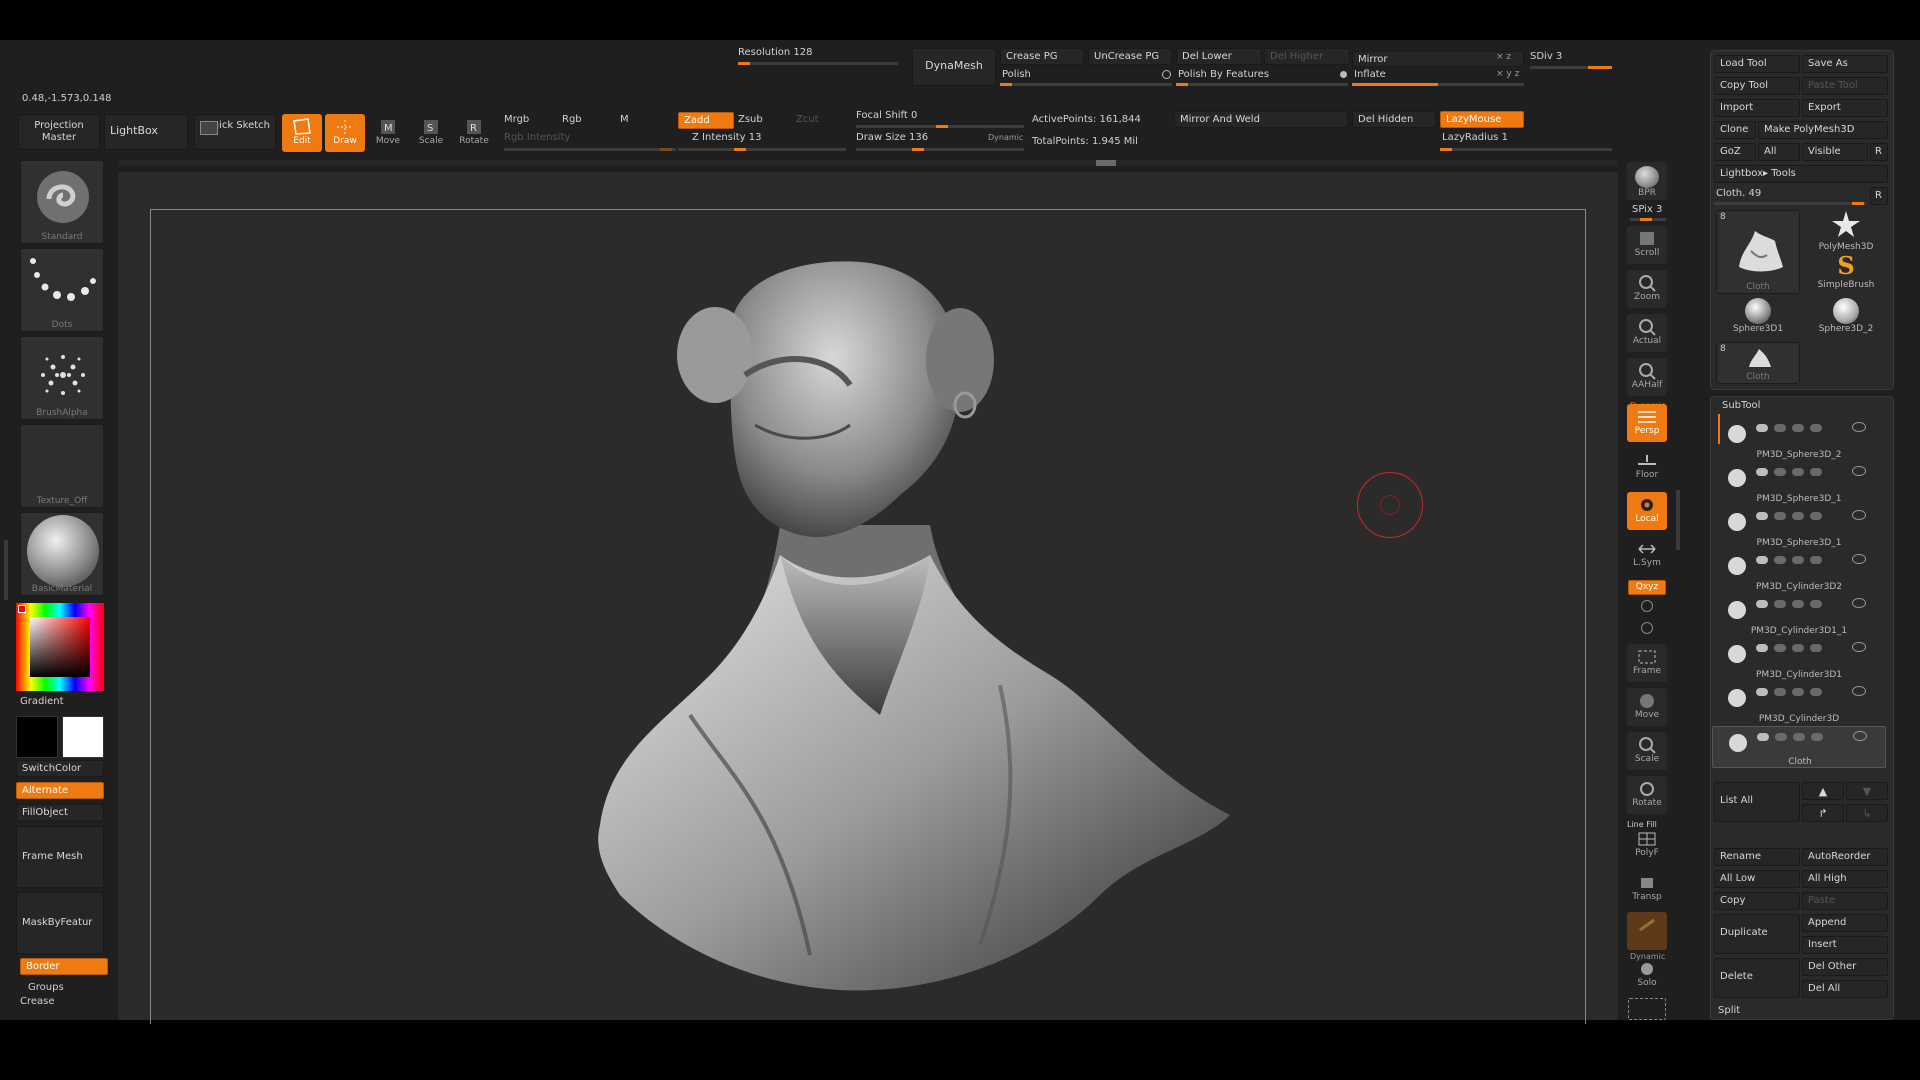 The width and height of the screenshot is (1920, 1080). I want to click on xyz-button: Qxyz, so click(1647, 587).